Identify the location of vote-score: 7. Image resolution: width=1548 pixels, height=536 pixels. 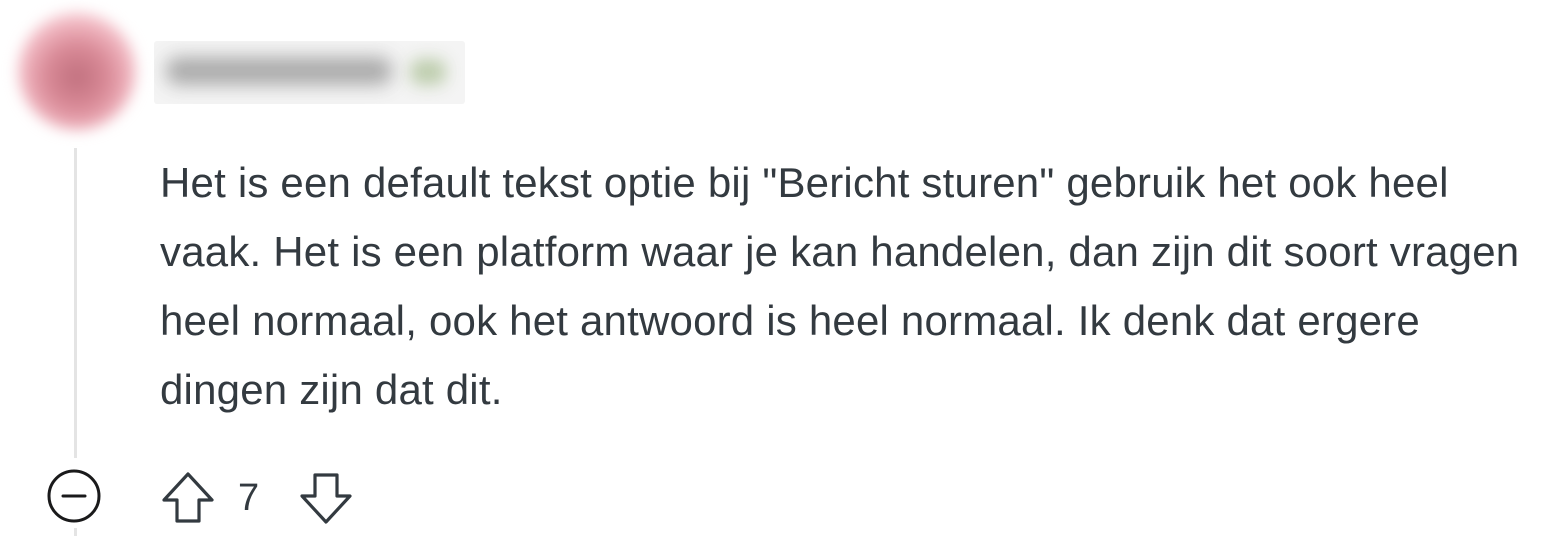
(249, 498).